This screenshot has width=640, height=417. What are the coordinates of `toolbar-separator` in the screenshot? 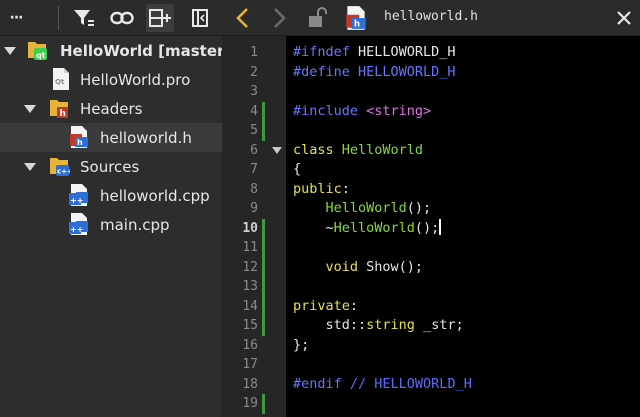 It's located at (58, 18).